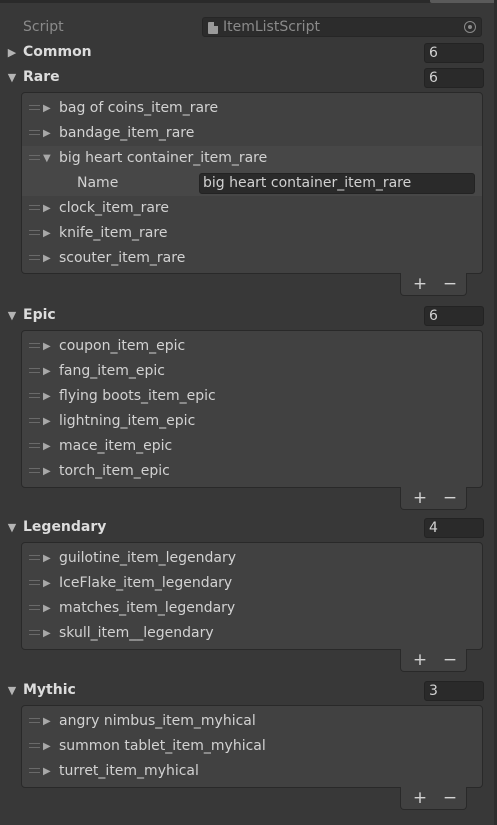 This screenshot has width=497, height=825. Describe the element at coordinates (252, 471) in the screenshot. I see `list-item: ▶ torch_item_epic` at that location.